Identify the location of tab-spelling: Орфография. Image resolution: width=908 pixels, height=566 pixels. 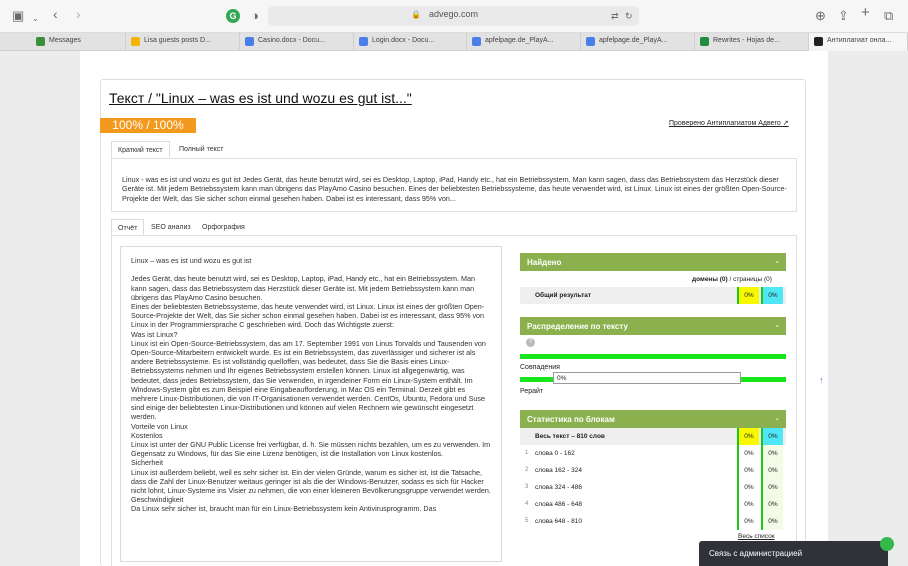
(223, 227).